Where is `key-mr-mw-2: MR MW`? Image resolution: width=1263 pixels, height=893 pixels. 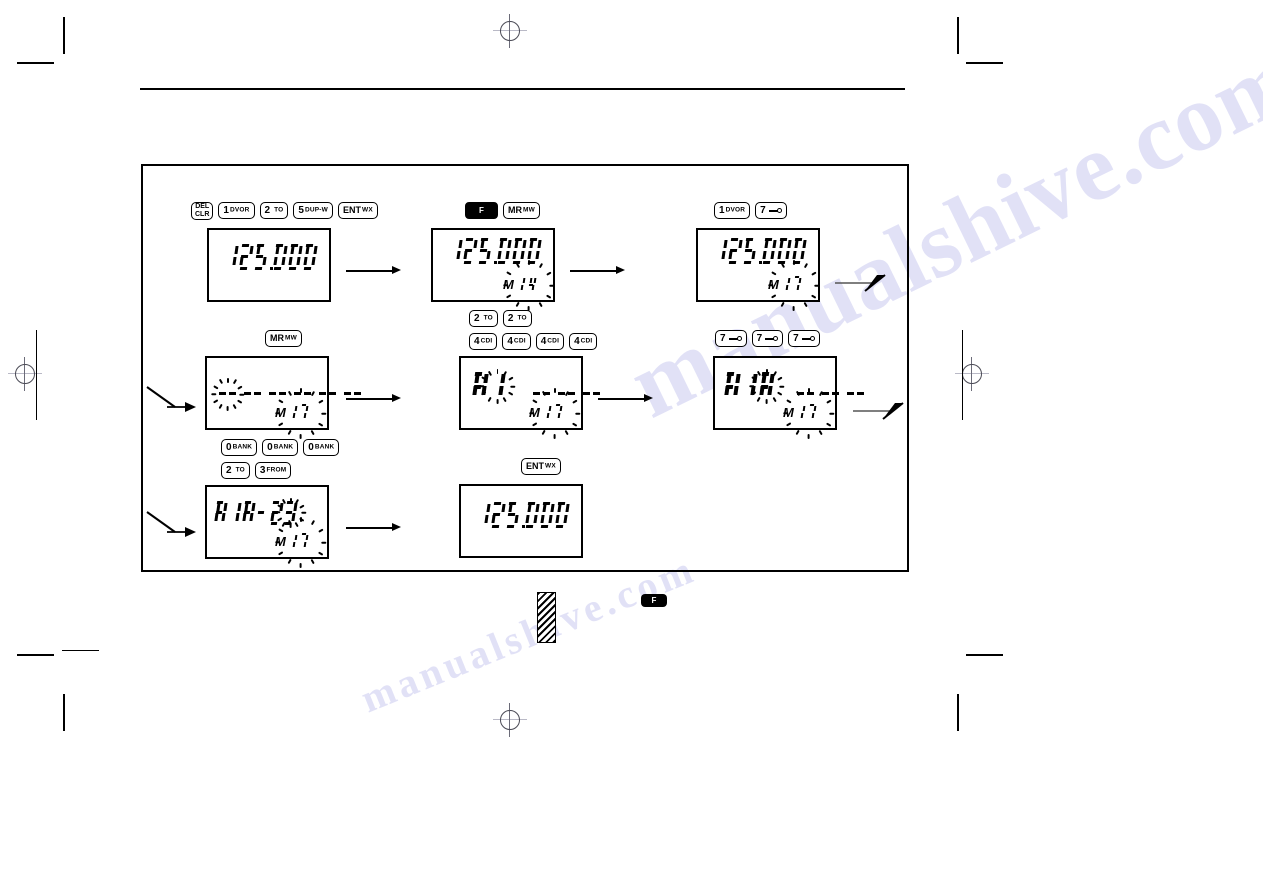
key-mr-mw-2: MR MW is located at coordinates (283, 338).